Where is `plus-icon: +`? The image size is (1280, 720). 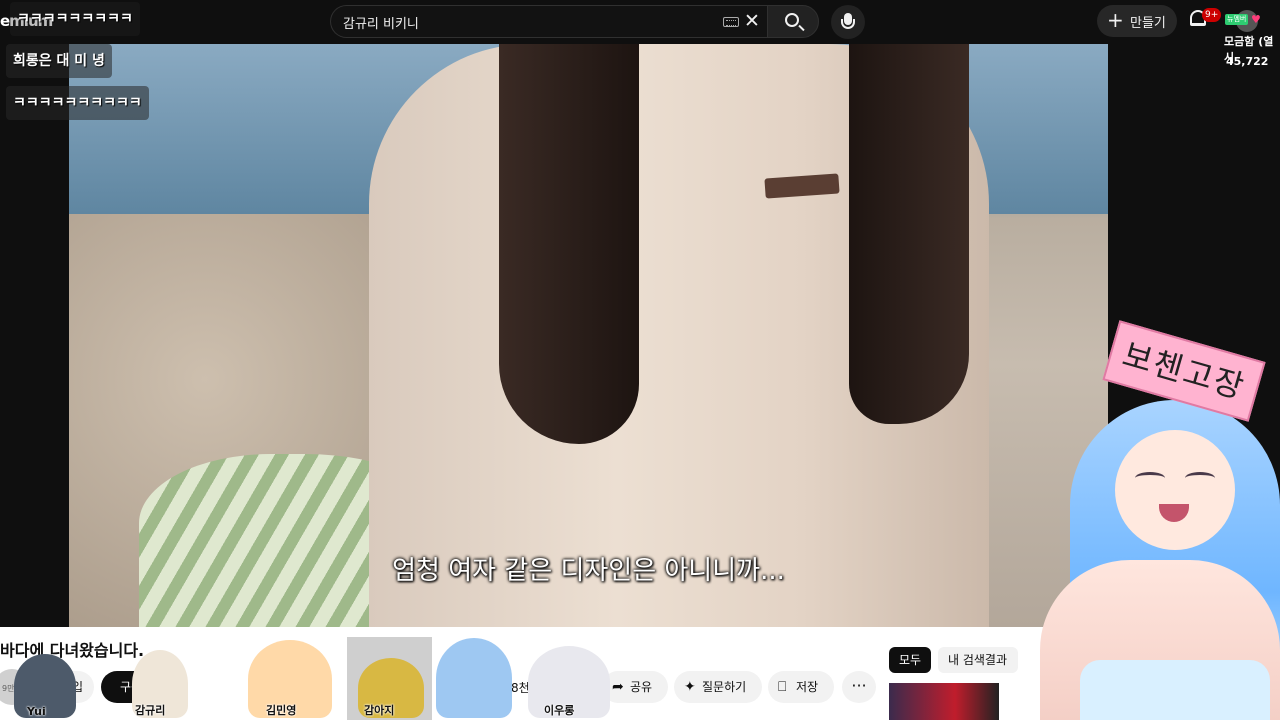
plus-icon: + is located at coordinates (1115, 20).